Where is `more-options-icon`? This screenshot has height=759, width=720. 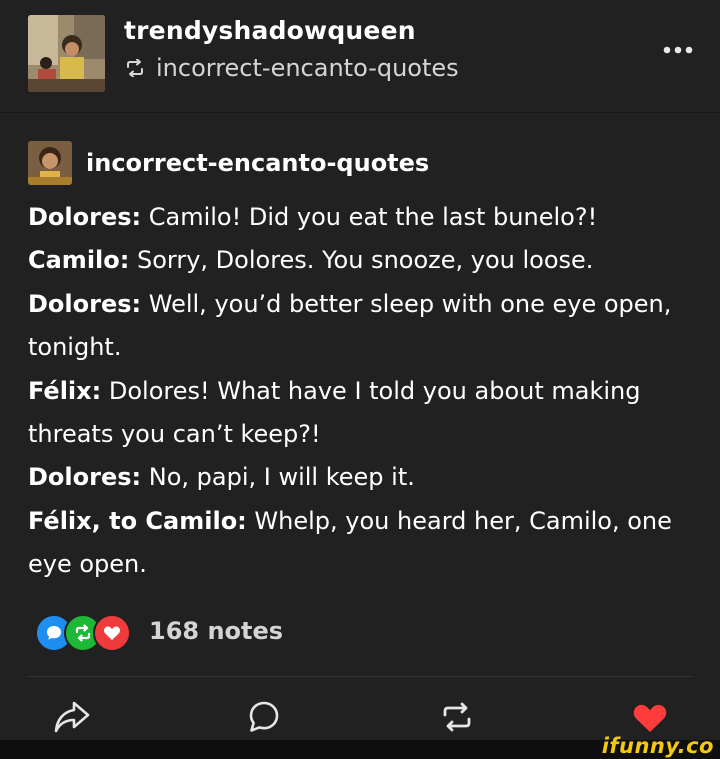
more-options-icon is located at coordinates (678, 50).